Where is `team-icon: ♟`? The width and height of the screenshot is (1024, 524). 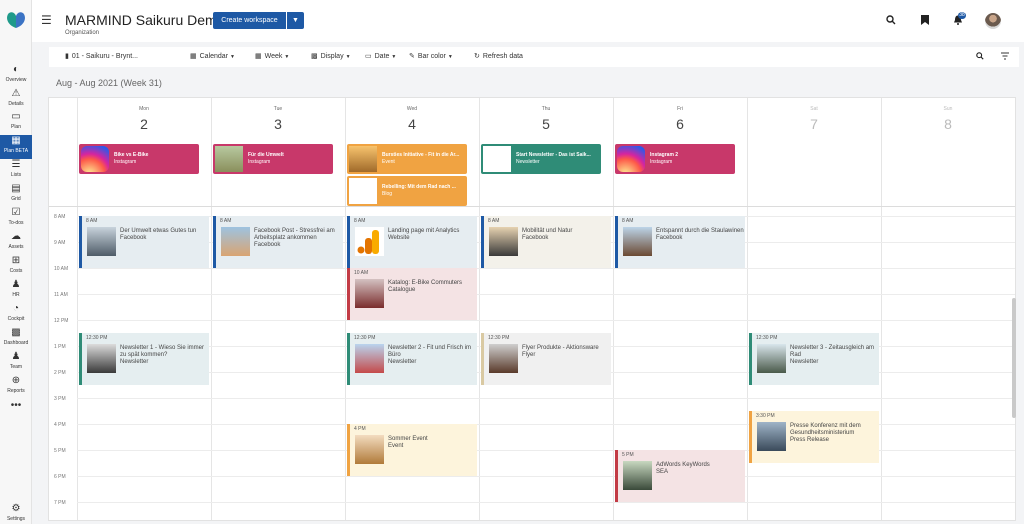
team-icon: ♟ is located at coordinates (16, 356).